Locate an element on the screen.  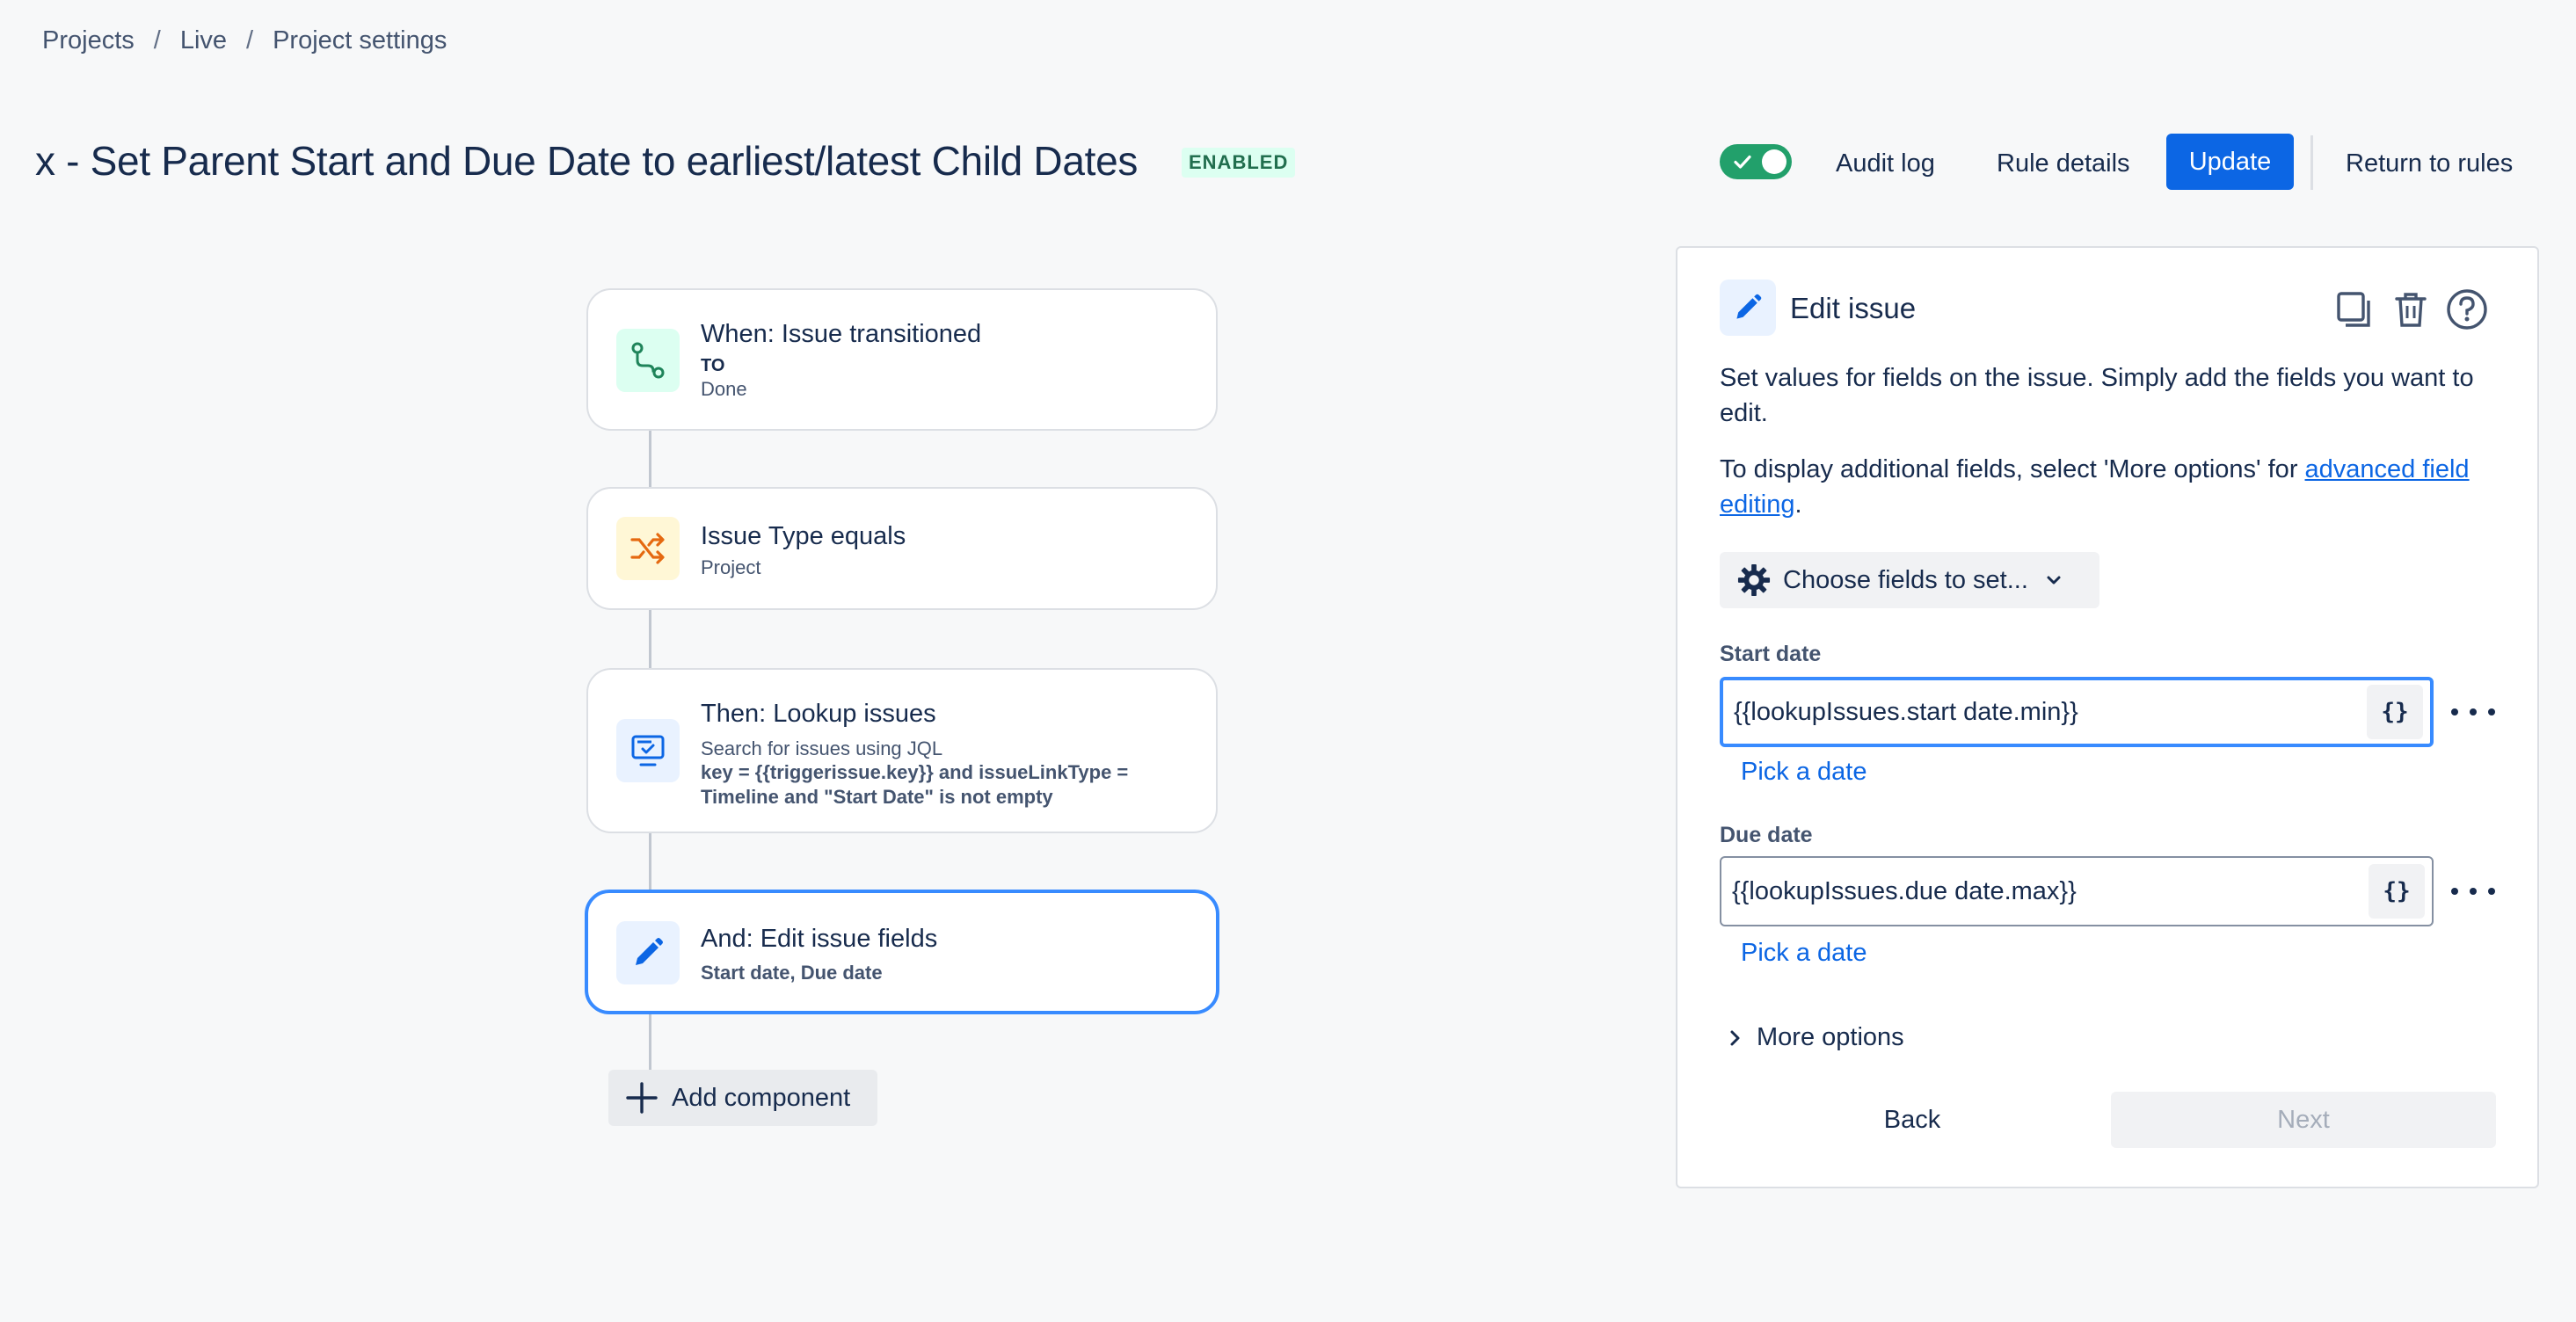
due-date-pick-link: Pick a date is located at coordinates (1804, 954).